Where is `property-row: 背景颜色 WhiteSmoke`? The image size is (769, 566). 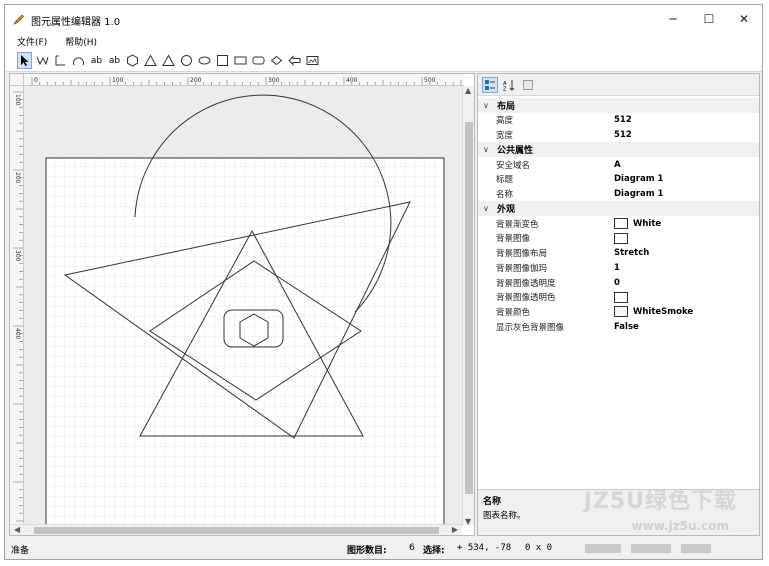 property-row: 背景颜色 WhiteSmoke is located at coordinates (618, 312).